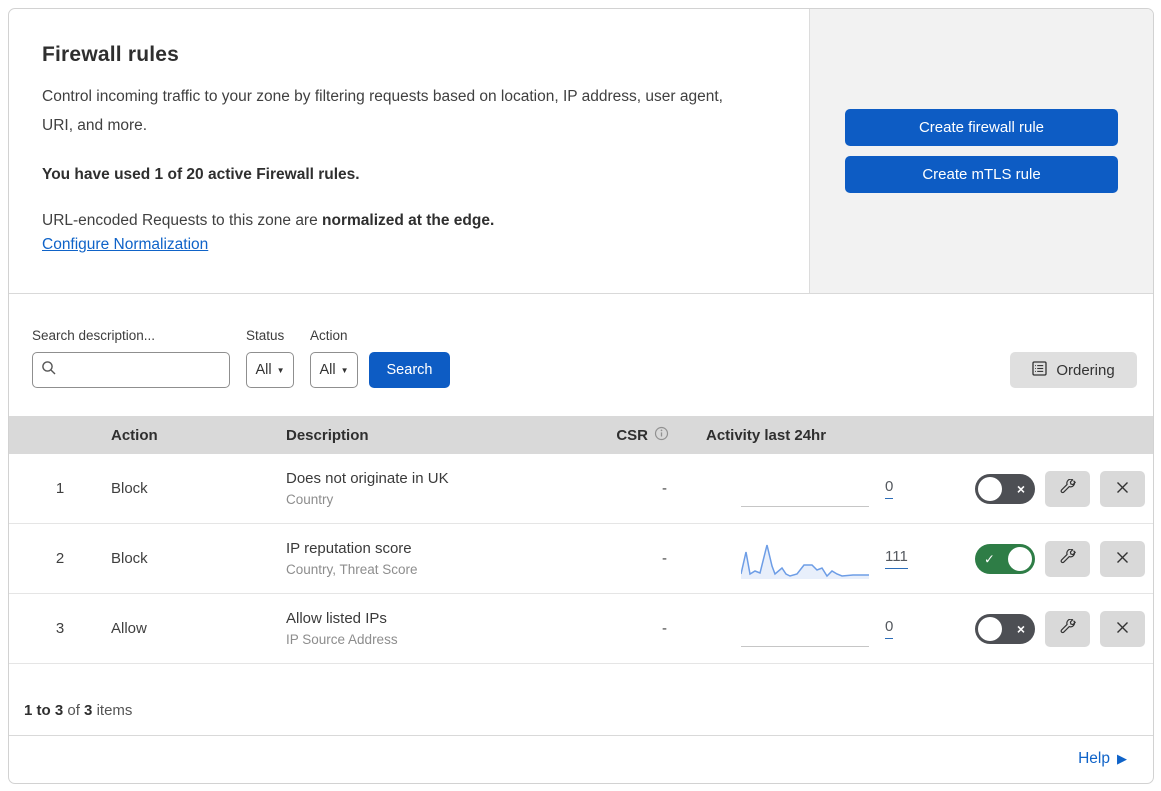 This screenshot has width=1161, height=791. I want to click on status-label: Status, so click(265, 335).